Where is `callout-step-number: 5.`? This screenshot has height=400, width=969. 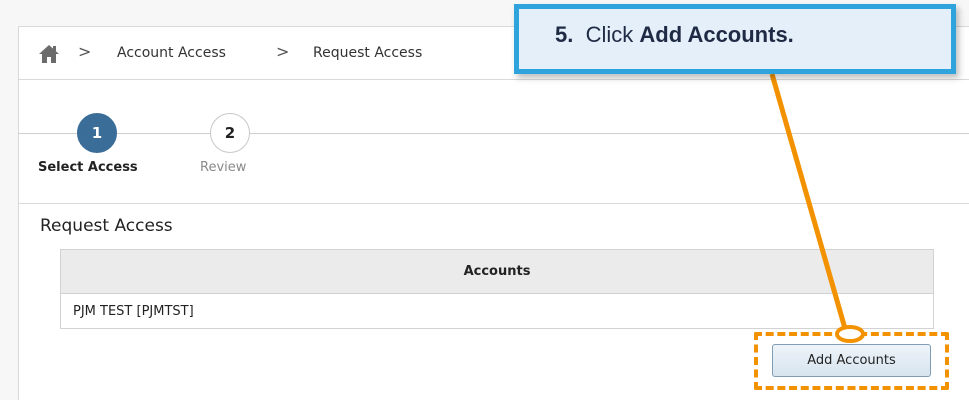 callout-step-number: 5. is located at coordinates (564, 34).